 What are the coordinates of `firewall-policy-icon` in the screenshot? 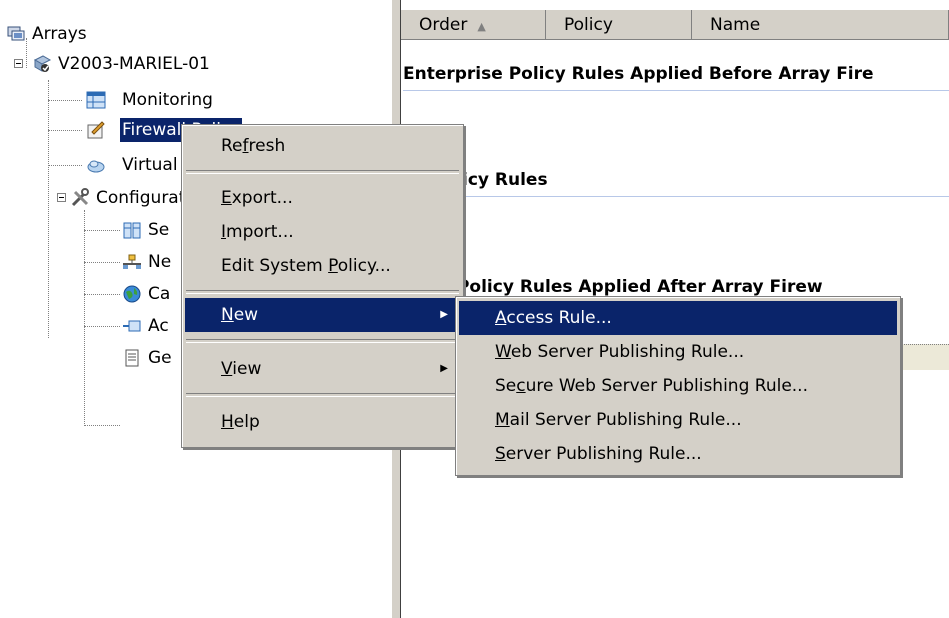 It's located at (96, 130).